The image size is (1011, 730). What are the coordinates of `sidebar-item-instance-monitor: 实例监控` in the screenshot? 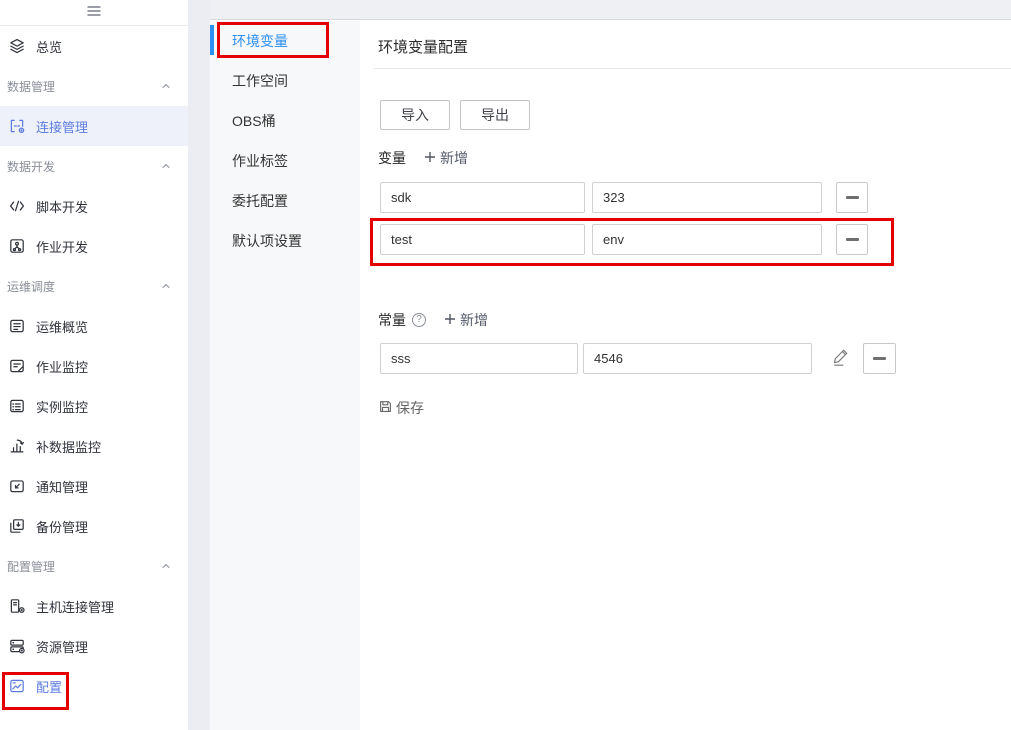 It's located at (94, 406).